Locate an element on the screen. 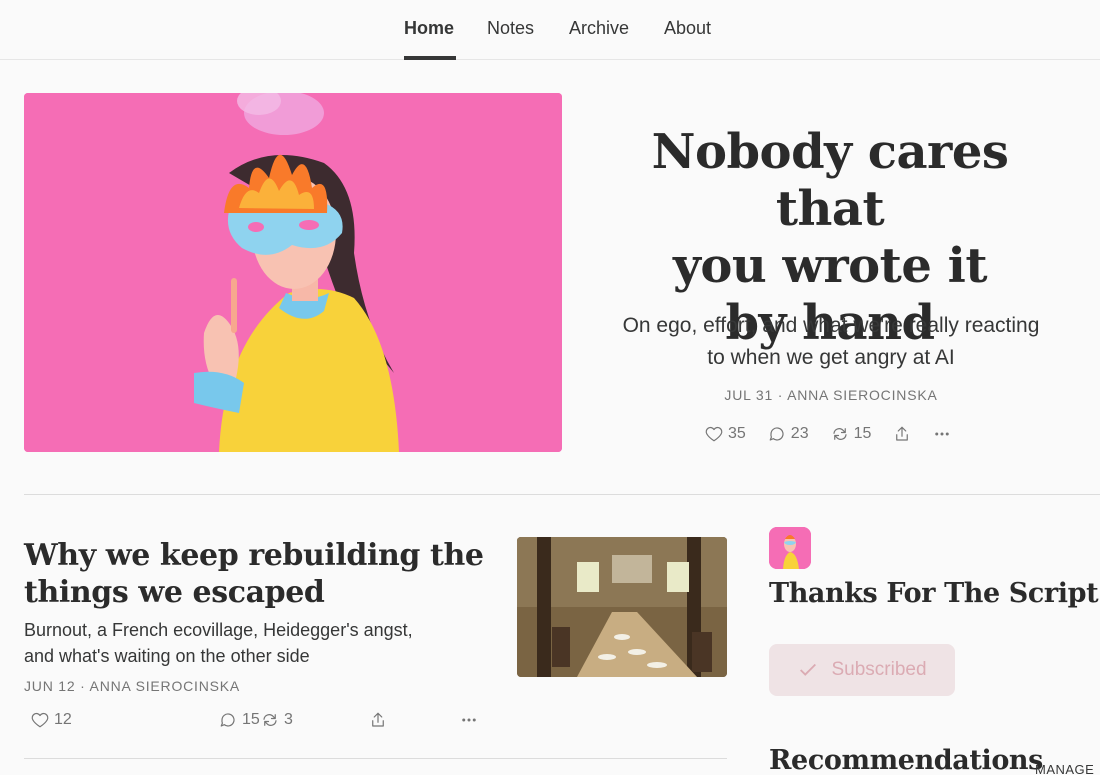  section-divider is located at coordinates (562, 494).